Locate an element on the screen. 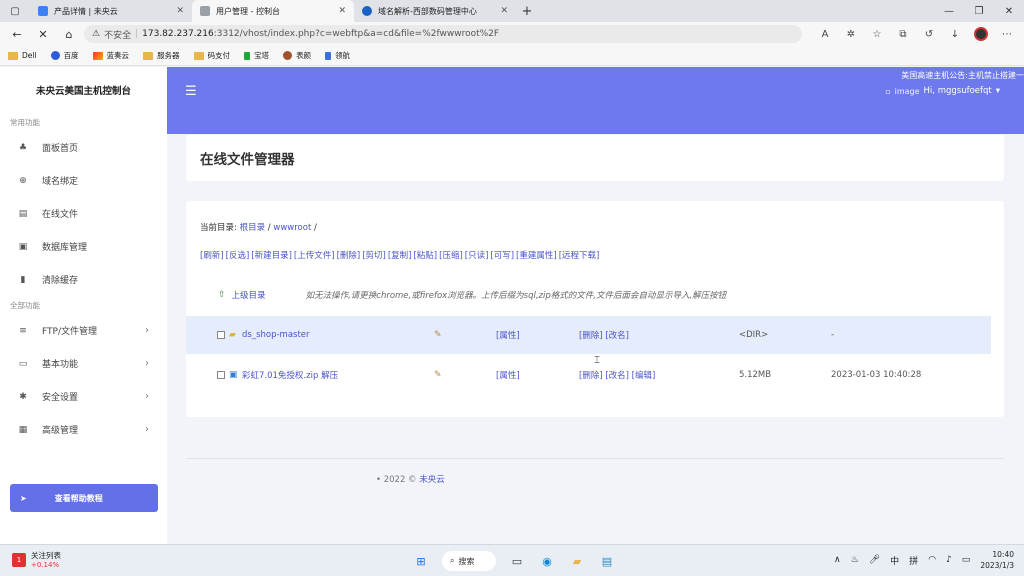  download-icon: ↓ is located at coordinates (955, 34).